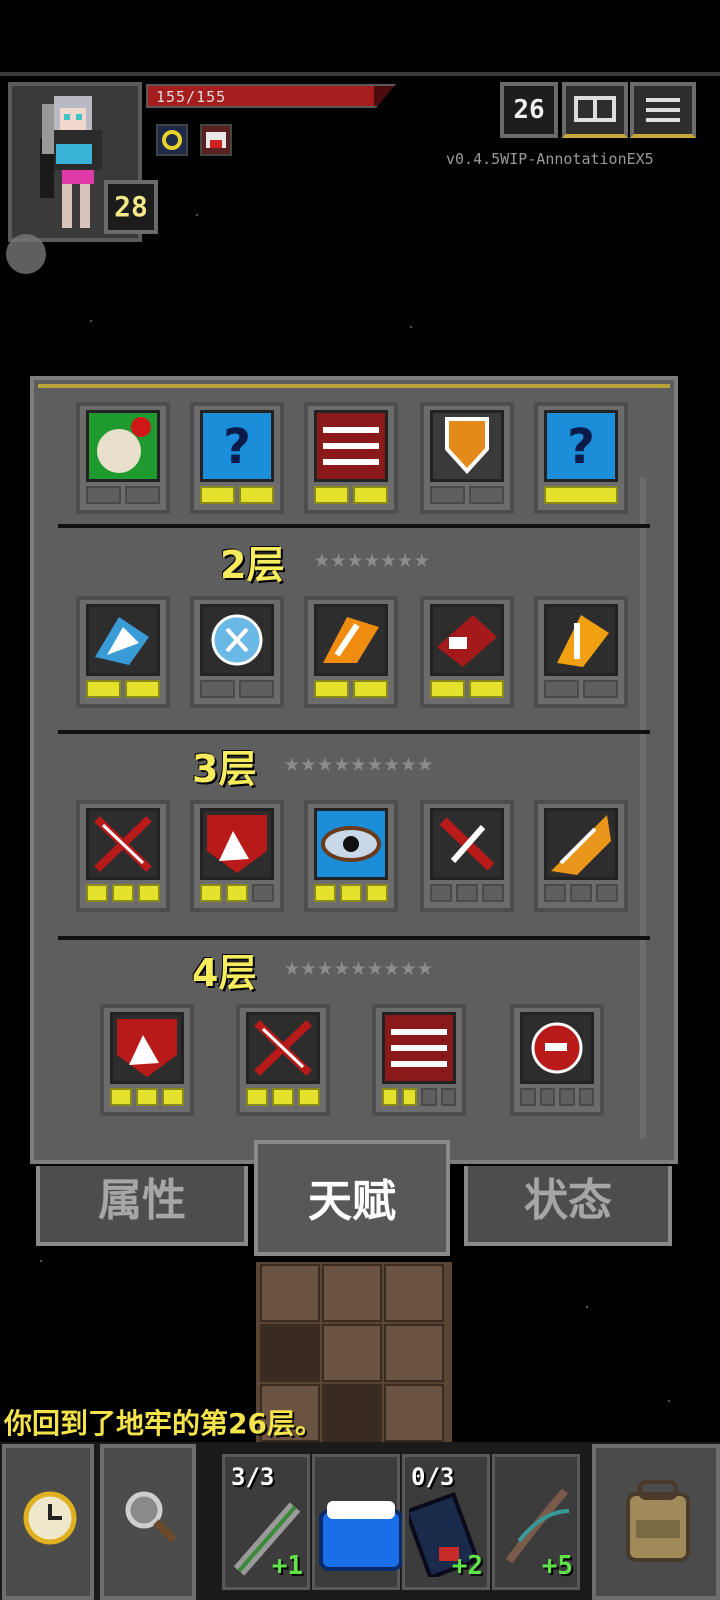 The image size is (720, 1600). I want to click on panel-highlight, so click(354, 386).